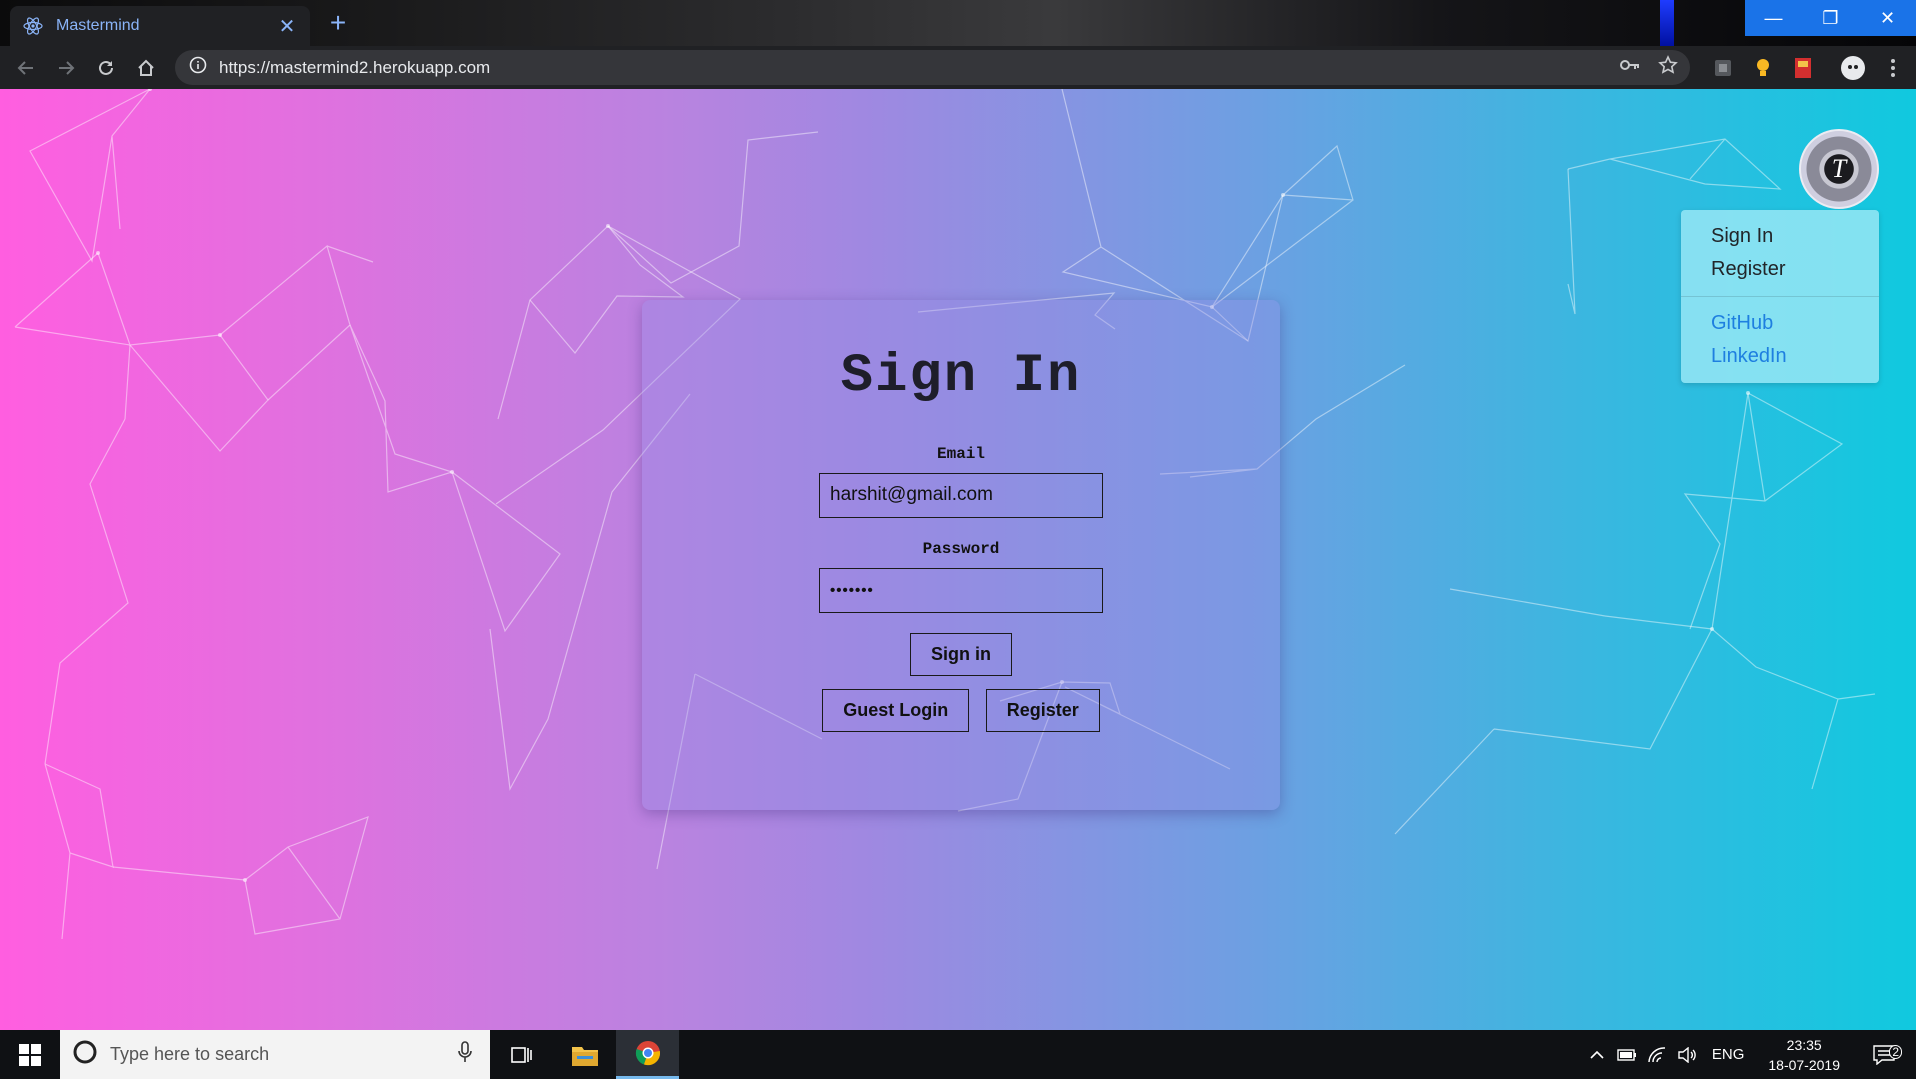 This screenshot has height=1079, width=1916. I want to click on file-explorer-icon, so click(584, 1054).